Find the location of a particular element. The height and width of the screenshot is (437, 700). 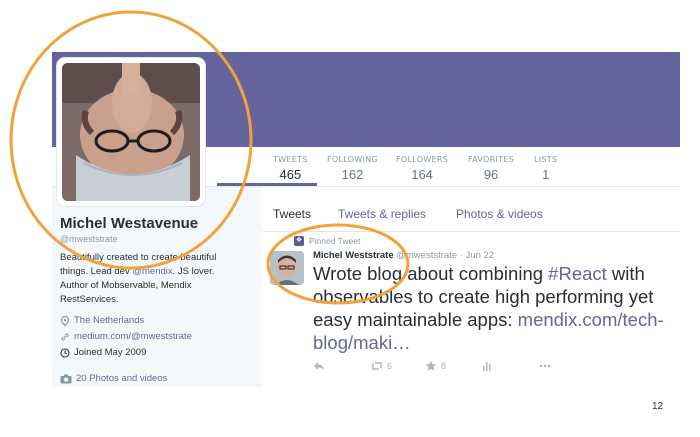

pin-icon: ❖ is located at coordinates (299, 241).